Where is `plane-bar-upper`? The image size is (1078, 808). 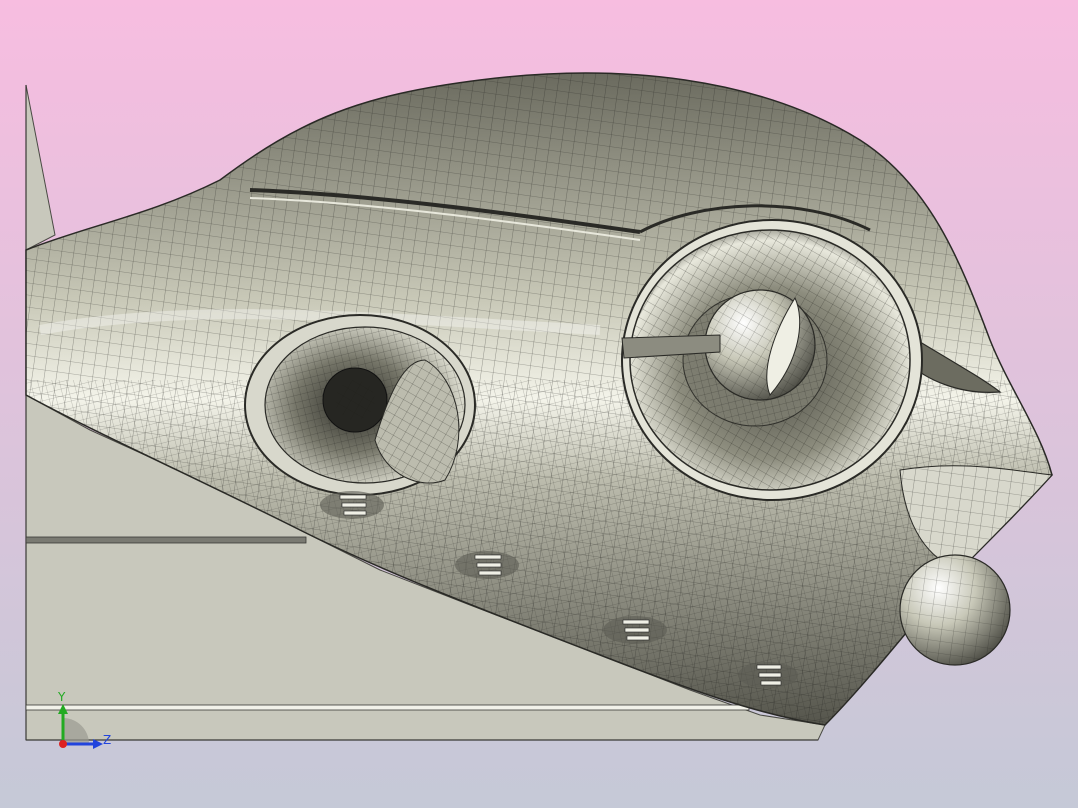 plane-bar-upper is located at coordinates (166, 540).